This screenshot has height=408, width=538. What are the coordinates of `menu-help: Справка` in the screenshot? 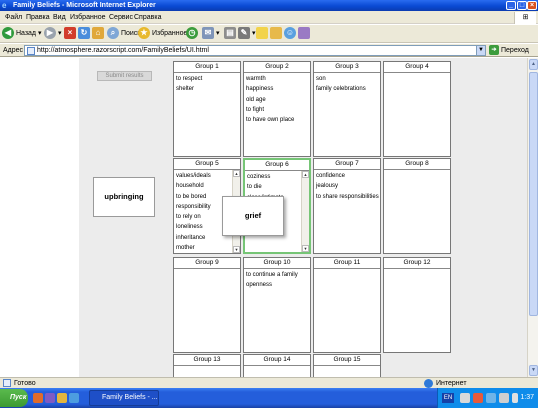 It's located at (147, 17).